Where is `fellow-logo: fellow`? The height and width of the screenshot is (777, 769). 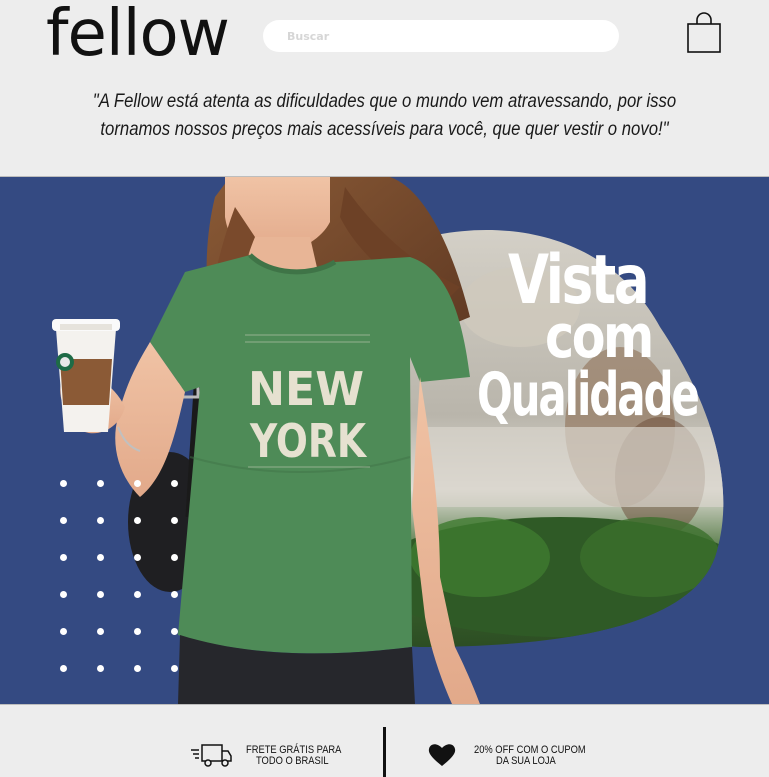 fellow-logo: fellow is located at coordinates (138, 37).